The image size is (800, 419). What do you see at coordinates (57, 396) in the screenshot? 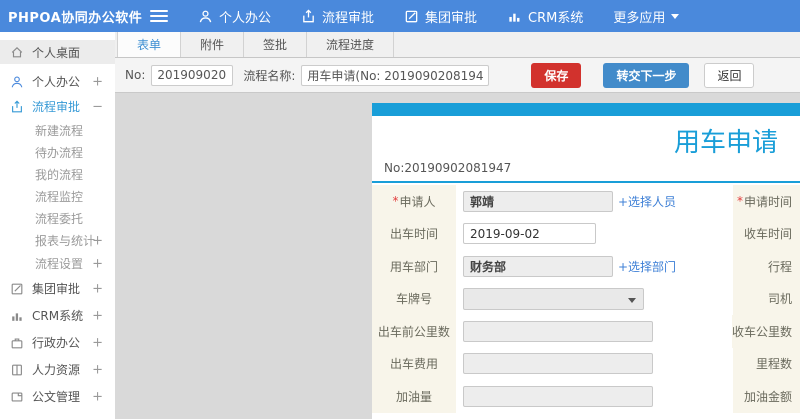
I see `sidebar-item-documents: 公文管理 +` at bounding box center [57, 396].